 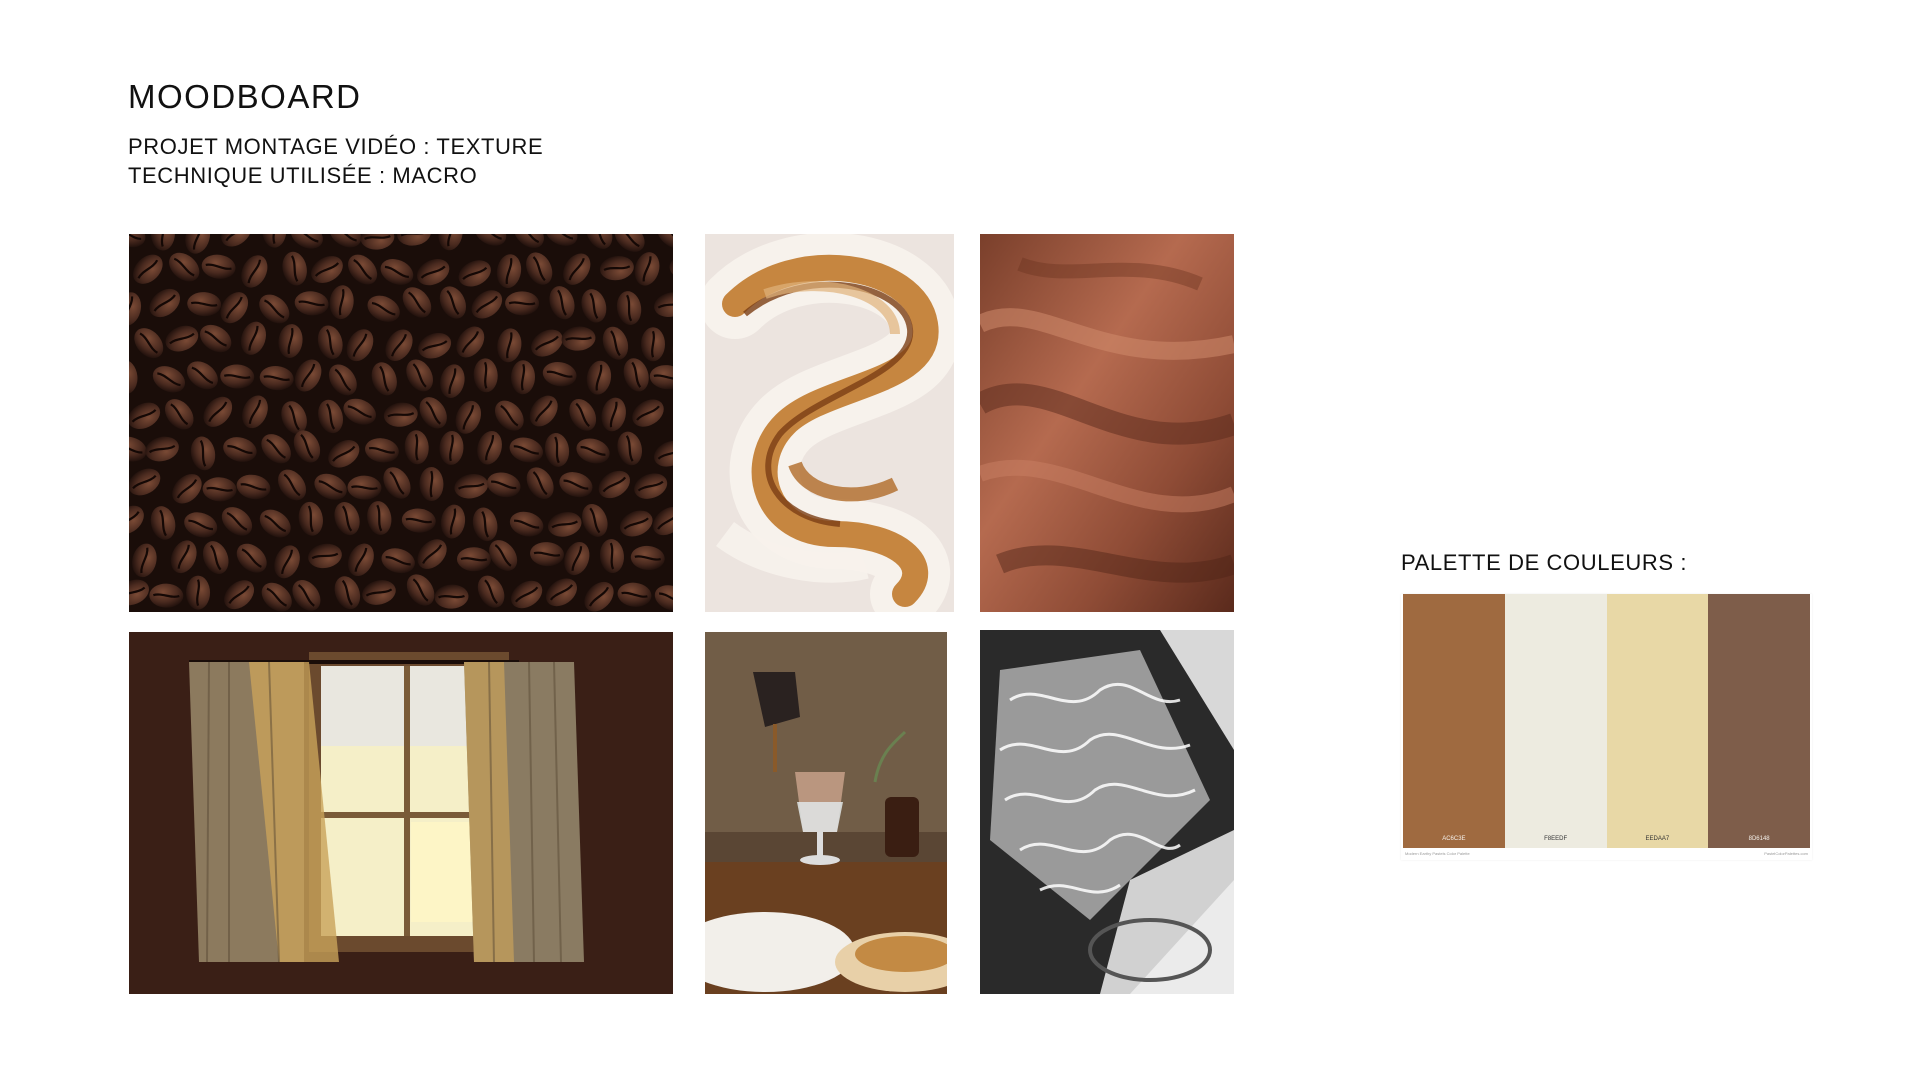 I want to click on swatch-4-hex: 8D6148, so click(x=1759, y=839).